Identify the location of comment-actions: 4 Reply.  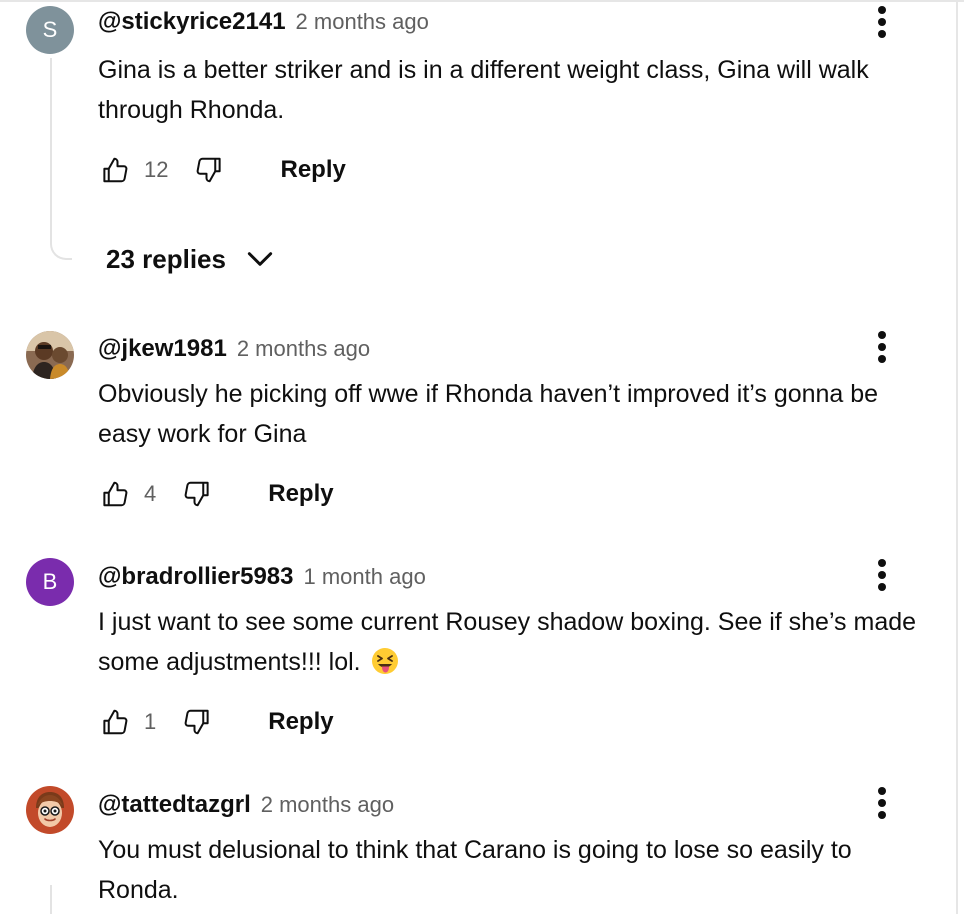
(216, 494).